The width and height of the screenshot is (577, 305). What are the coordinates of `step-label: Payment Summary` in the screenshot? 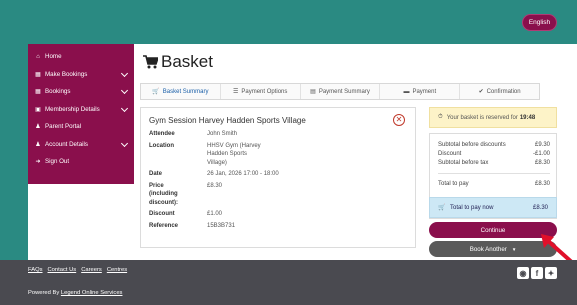 It's located at (344, 91).